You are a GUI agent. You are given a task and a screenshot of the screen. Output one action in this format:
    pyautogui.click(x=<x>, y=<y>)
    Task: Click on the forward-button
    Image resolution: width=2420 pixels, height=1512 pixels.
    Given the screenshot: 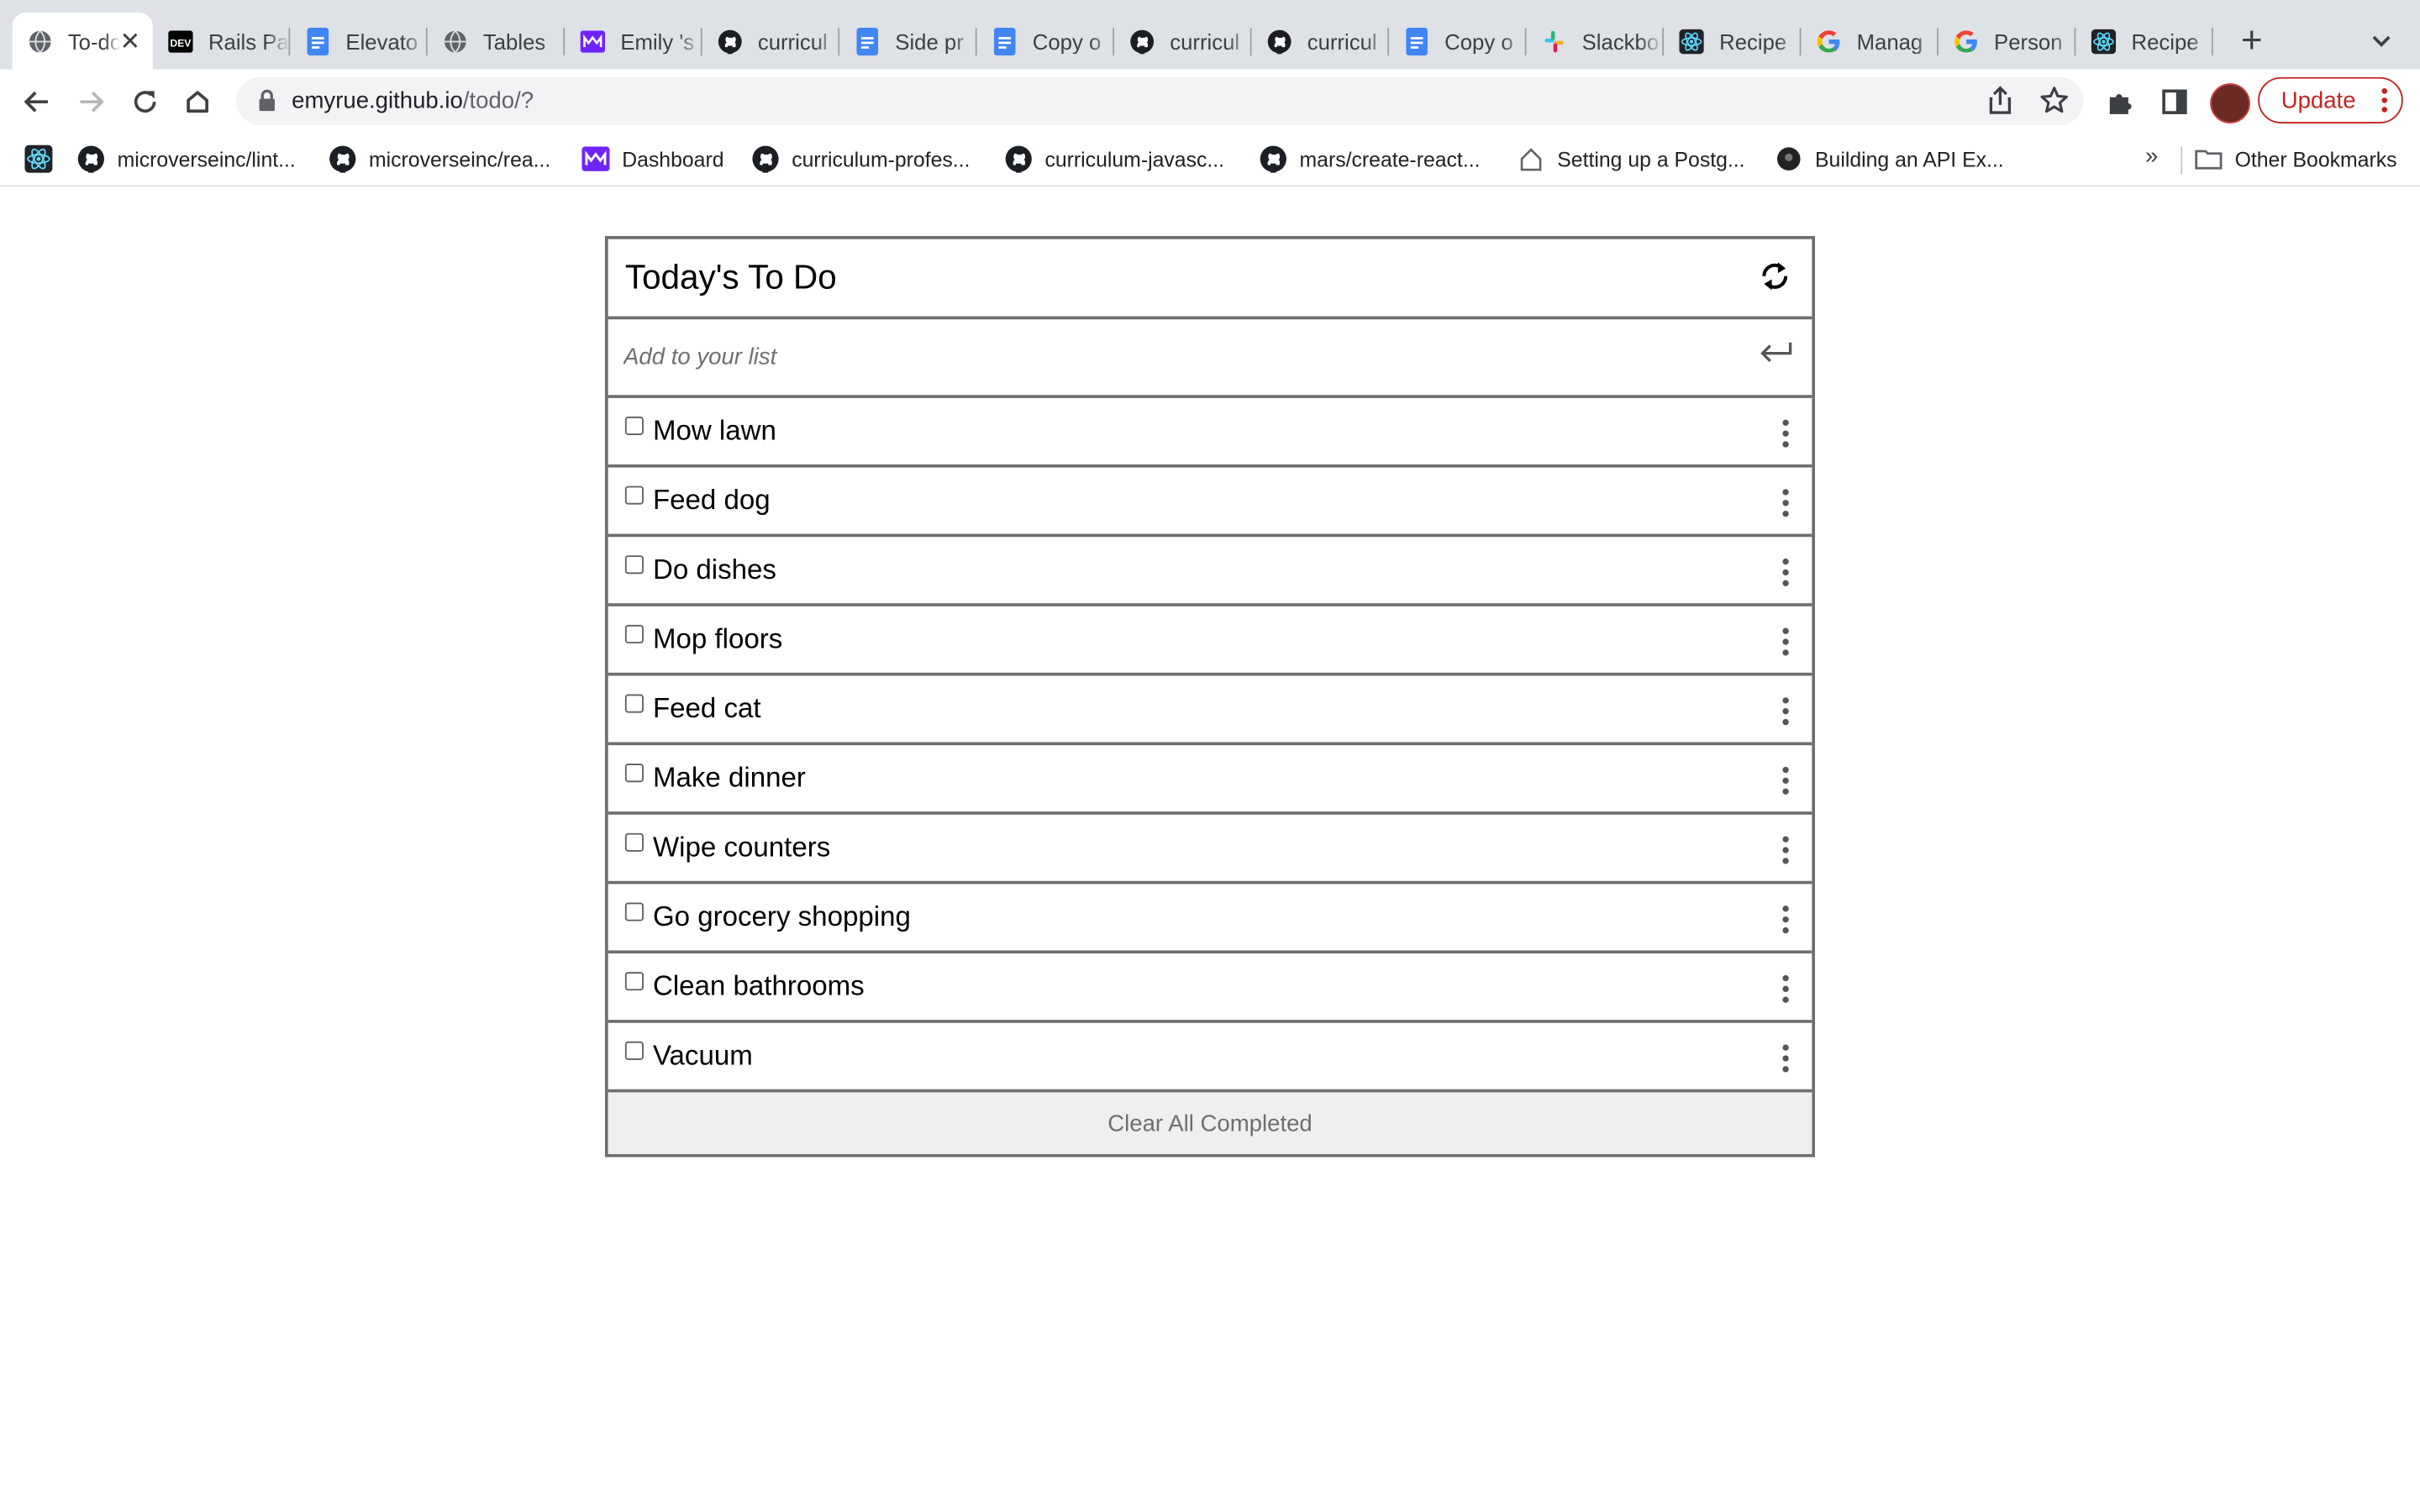 What is the action you would take?
    pyautogui.click(x=91, y=101)
    